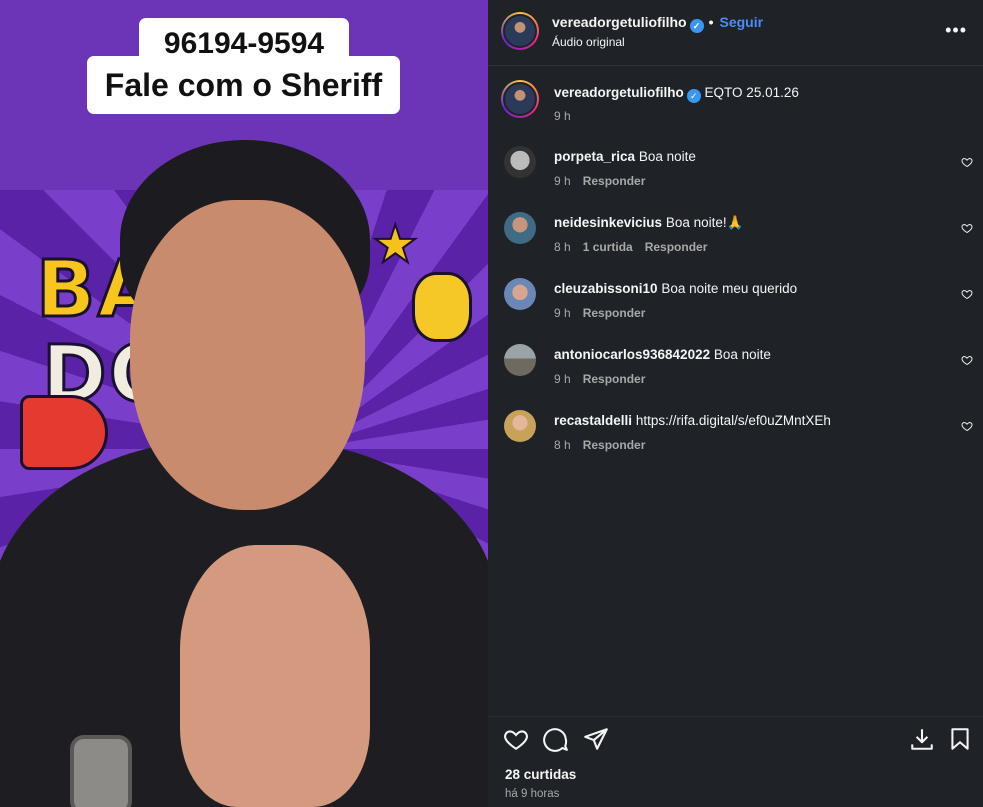 The height and width of the screenshot is (807, 983). I want to click on caption-text: EQTO 25.01.26, so click(751, 92).